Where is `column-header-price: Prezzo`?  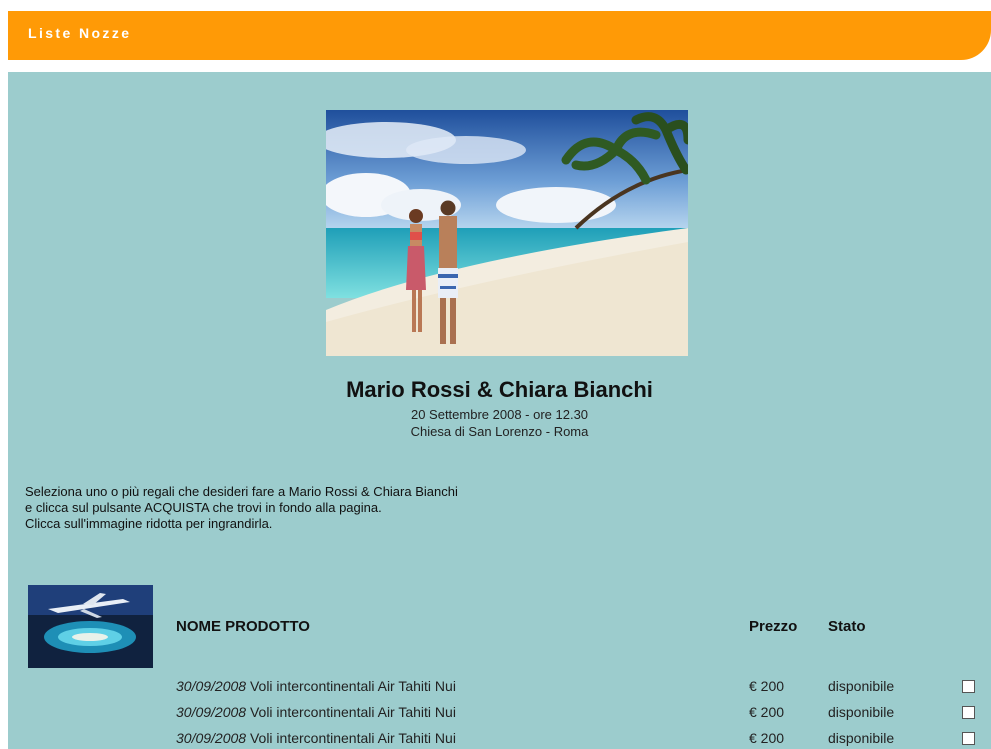 column-header-price: Prezzo is located at coordinates (773, 626).